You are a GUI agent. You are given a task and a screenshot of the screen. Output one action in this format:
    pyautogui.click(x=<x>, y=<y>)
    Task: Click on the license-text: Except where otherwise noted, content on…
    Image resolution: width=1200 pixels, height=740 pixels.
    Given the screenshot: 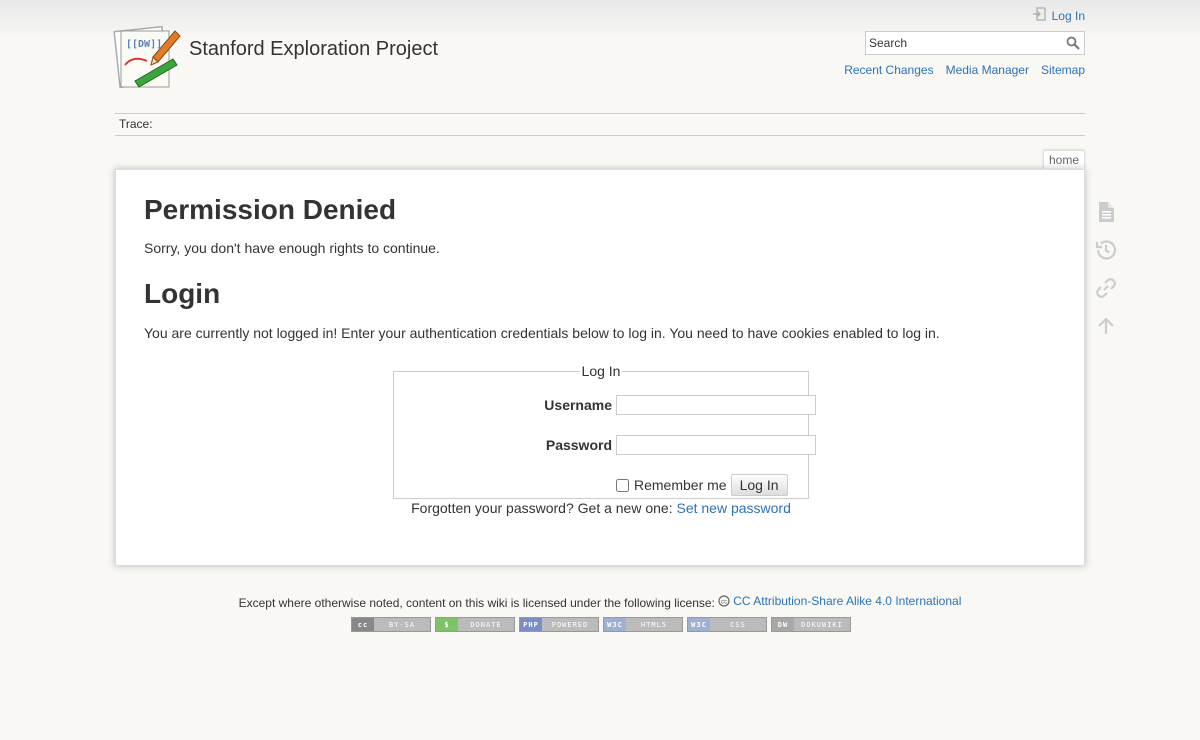 What is the action you would take?
    pyautogui.click(x=476, y=603)
    